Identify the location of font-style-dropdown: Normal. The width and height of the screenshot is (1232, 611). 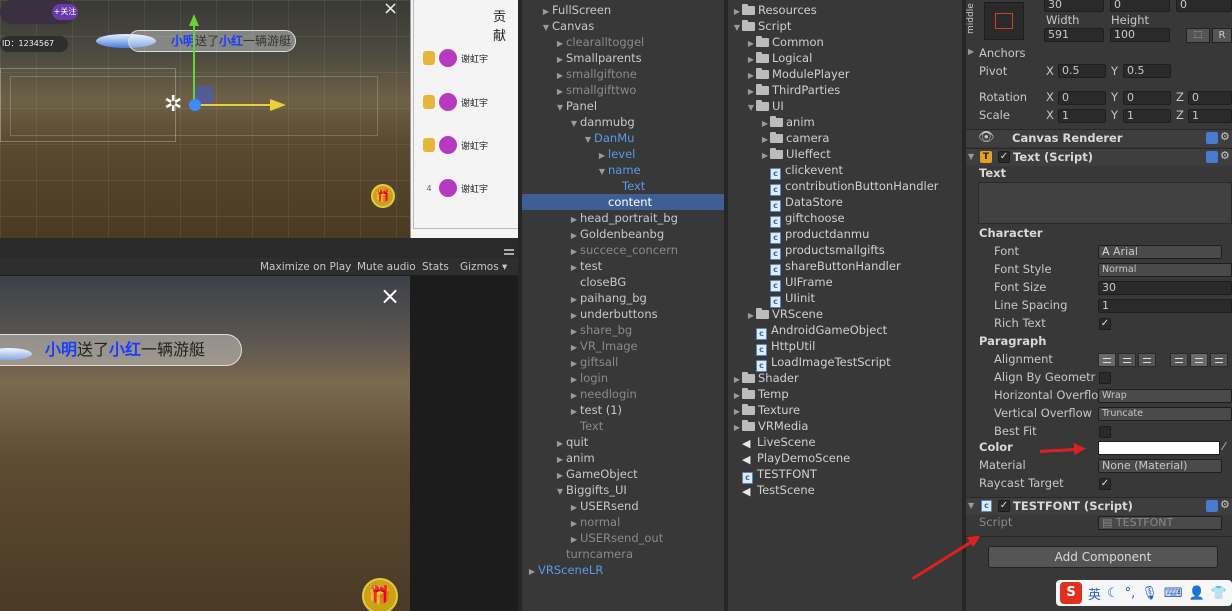
(1165, 270).